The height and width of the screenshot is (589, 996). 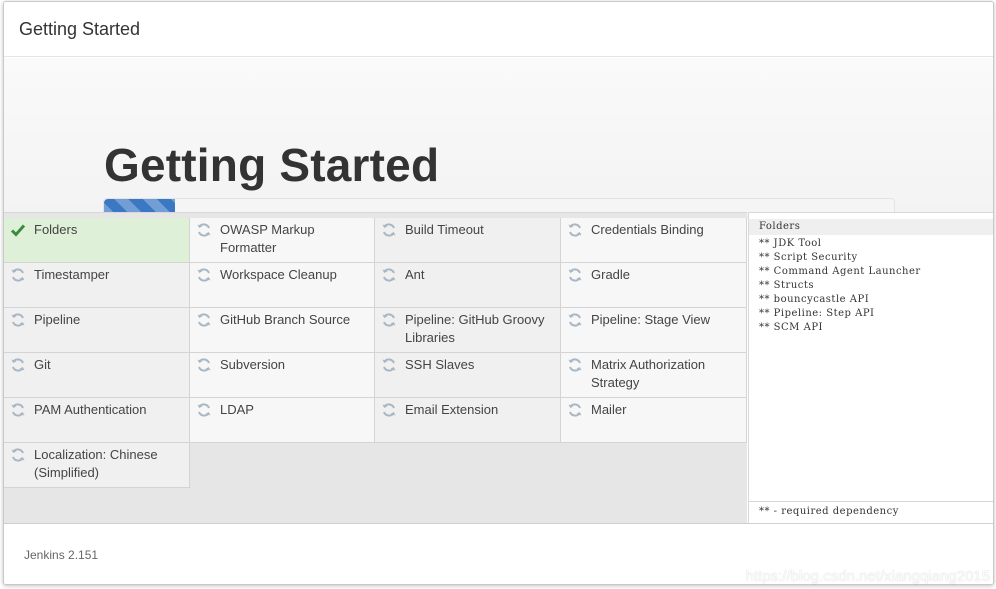 What do you see at coordinates (651, 319) in the screenshot?
I see `plugin-name: Pipeline: Stage View` at bounding box center [651, 319].